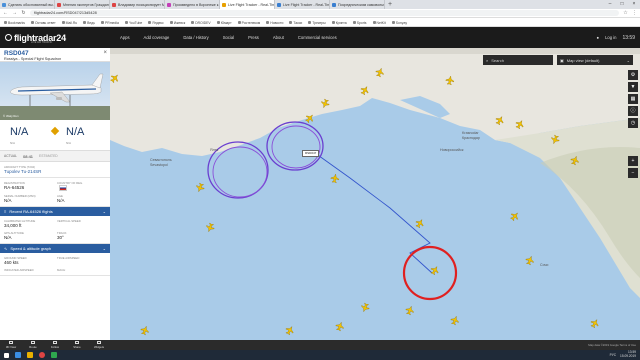  I want to click on recent-flights-header: ≡ Recent RA-64526 flights ⌄, so click(55, 211).